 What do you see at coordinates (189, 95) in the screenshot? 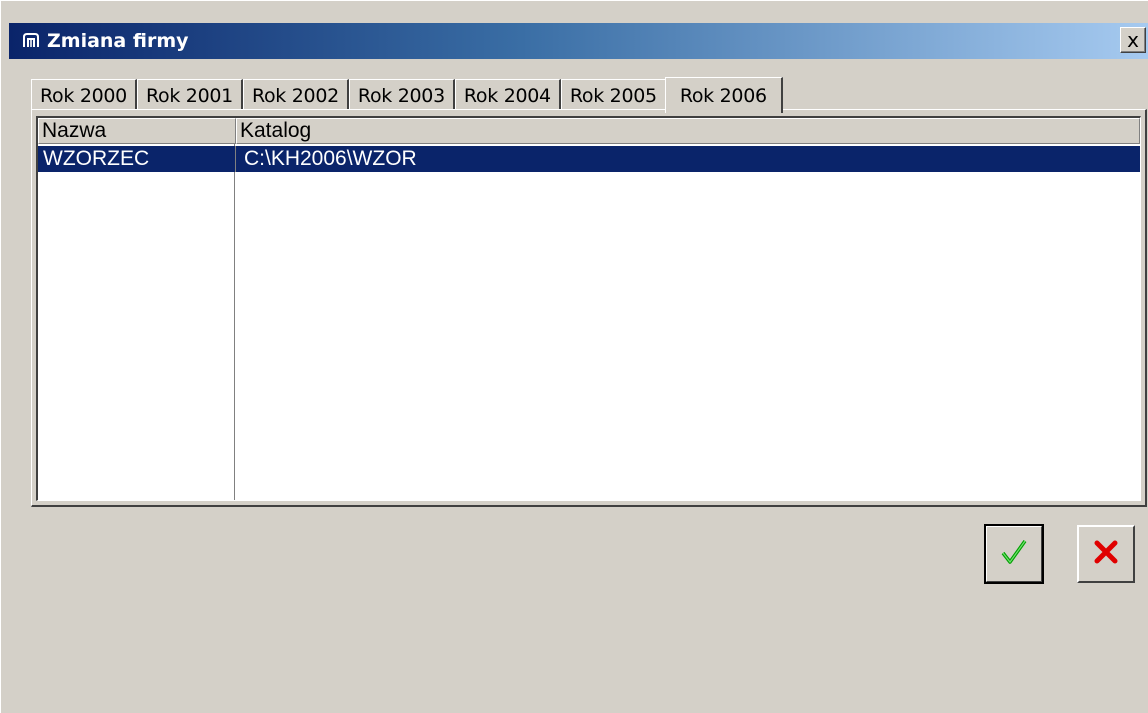
I see `tab-rok-2001: Rok 2001` at bounding box center [189, 95].